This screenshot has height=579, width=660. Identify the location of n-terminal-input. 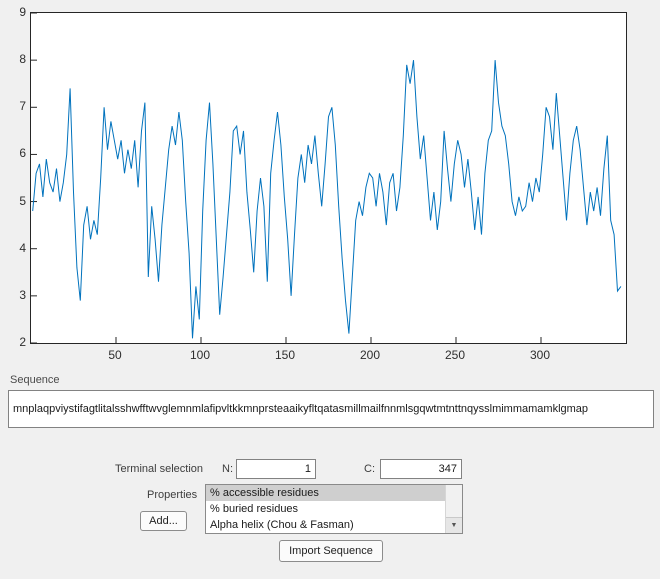
(276, 469).